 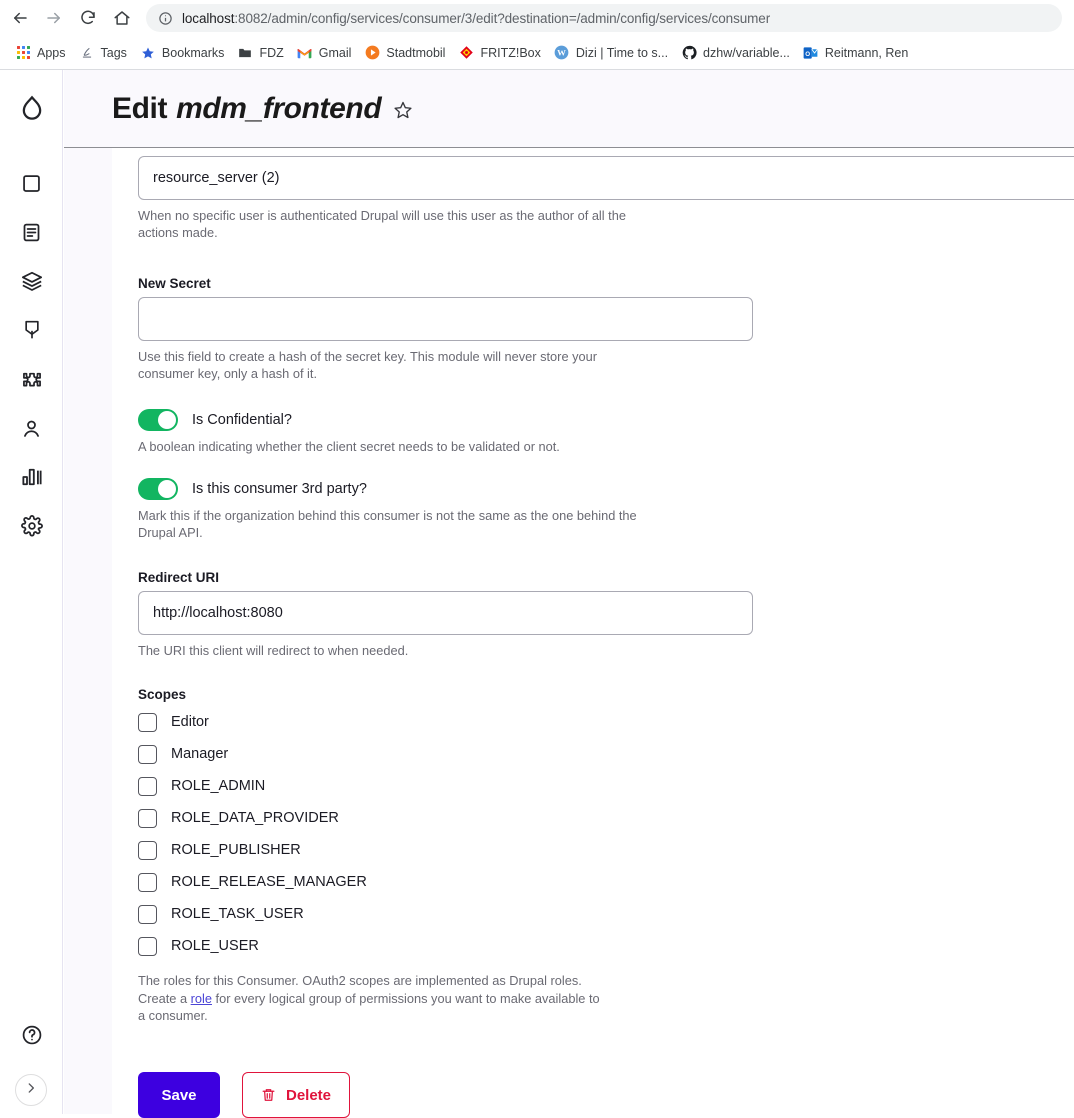 What do you see at coordinates (208, 18) in the screenshot?
I see `url-host: localhost` at bounding box center [208, 18].